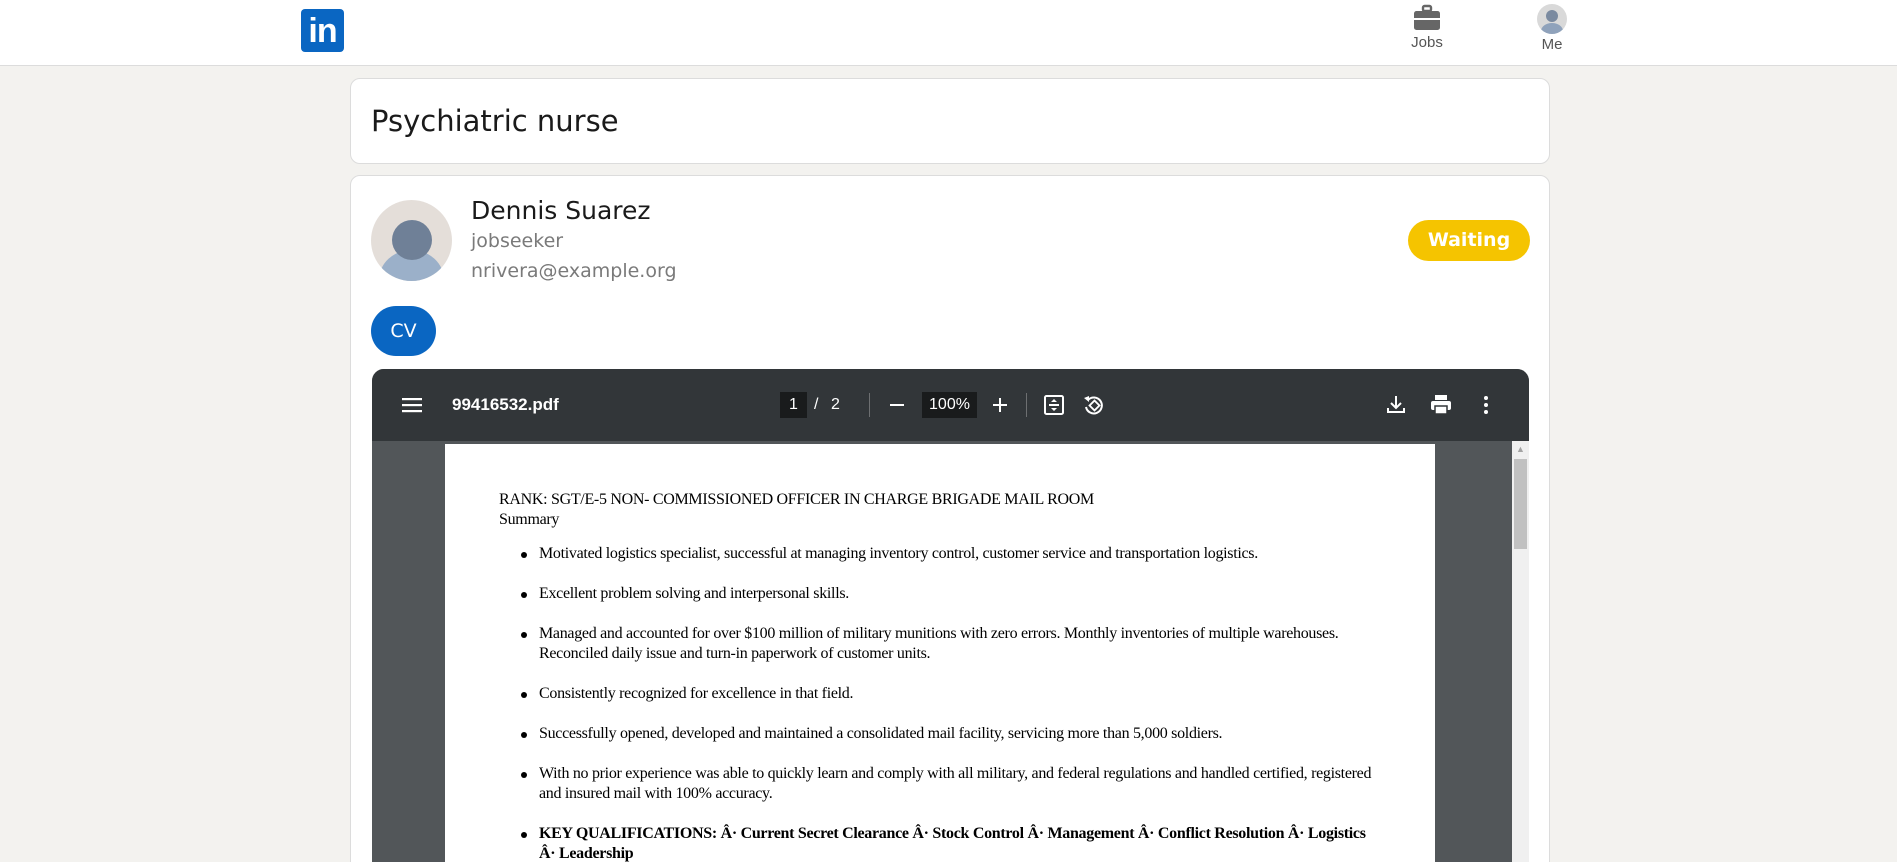 The height and width of the screenshot is (862, 1897). I want to click on avatar-head-shape, so click(412, 240).